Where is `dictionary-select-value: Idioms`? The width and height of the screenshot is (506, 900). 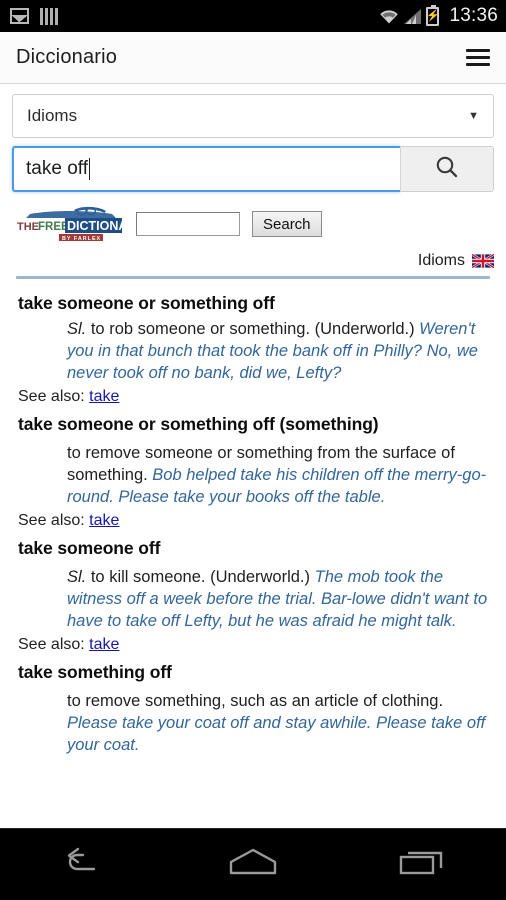 dictionary-select-value: Idioms is located at coordinates (52, 115).